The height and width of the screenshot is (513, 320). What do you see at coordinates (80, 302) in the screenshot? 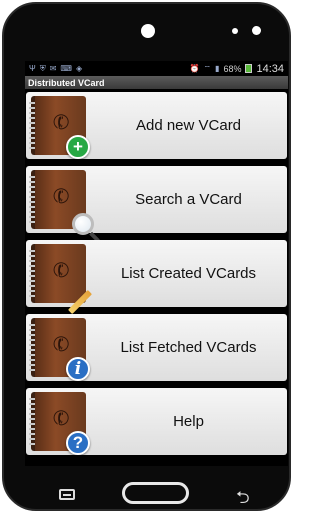
I see `pencil-icon` at bounding box center [80, 302].